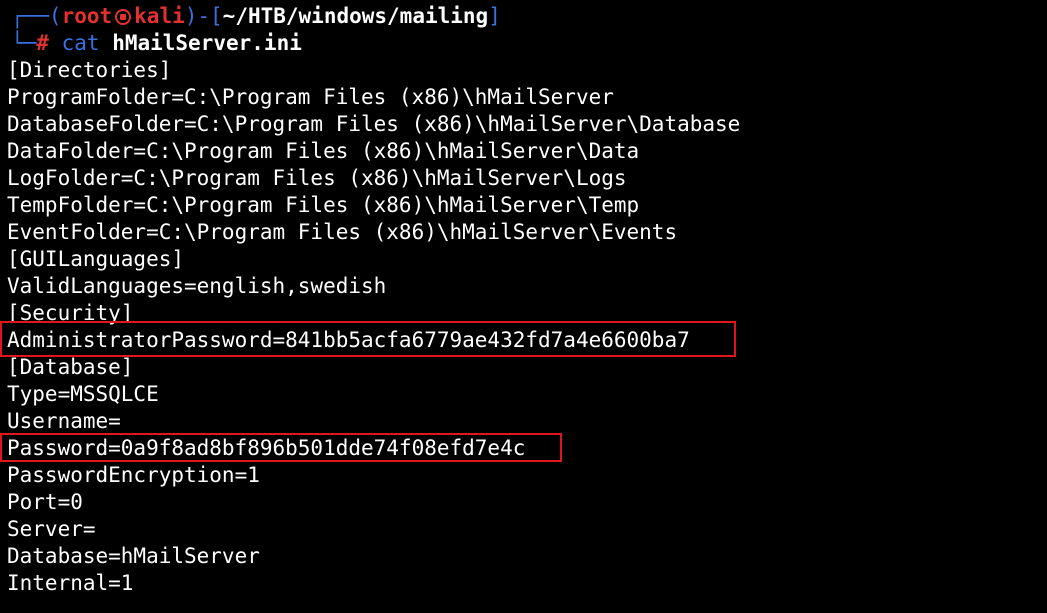  What do you see at coordinates (96, 259) in the screenshot?
I see `output-line: [GUILanguages]` at bounding box center [96, 259].